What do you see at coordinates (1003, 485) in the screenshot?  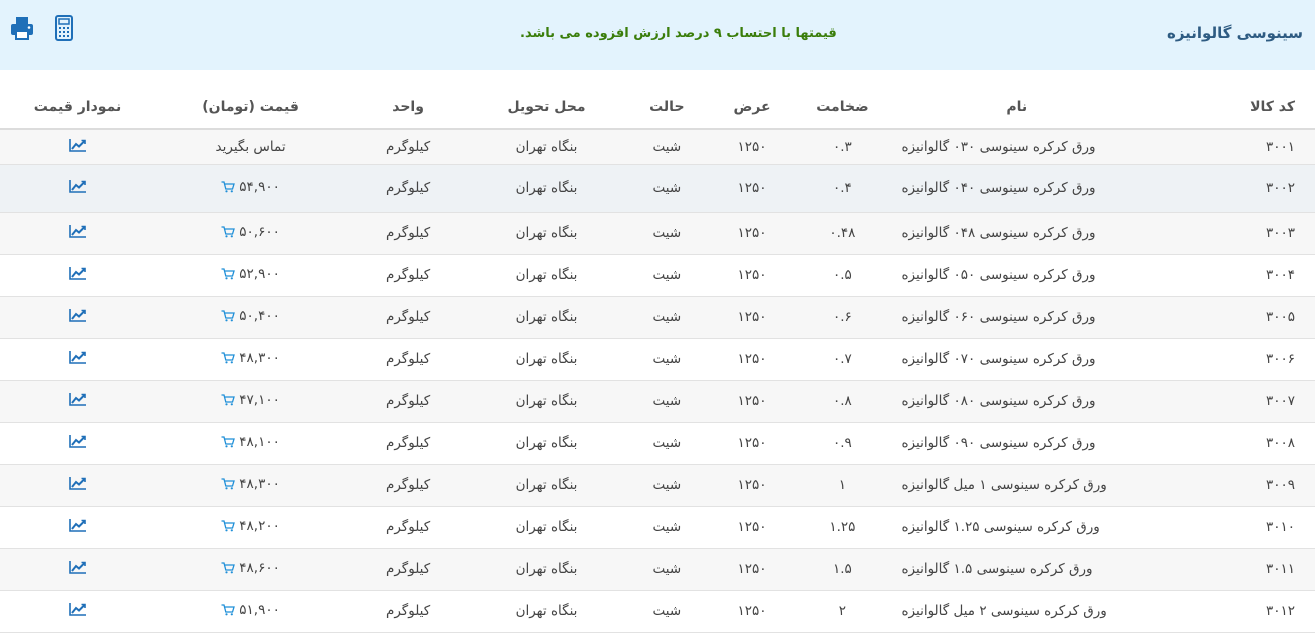 I see `product-name-link: ورق کرکره سینوسی ۱ میل گالوانیزه` at bounding box center [1003, 485].